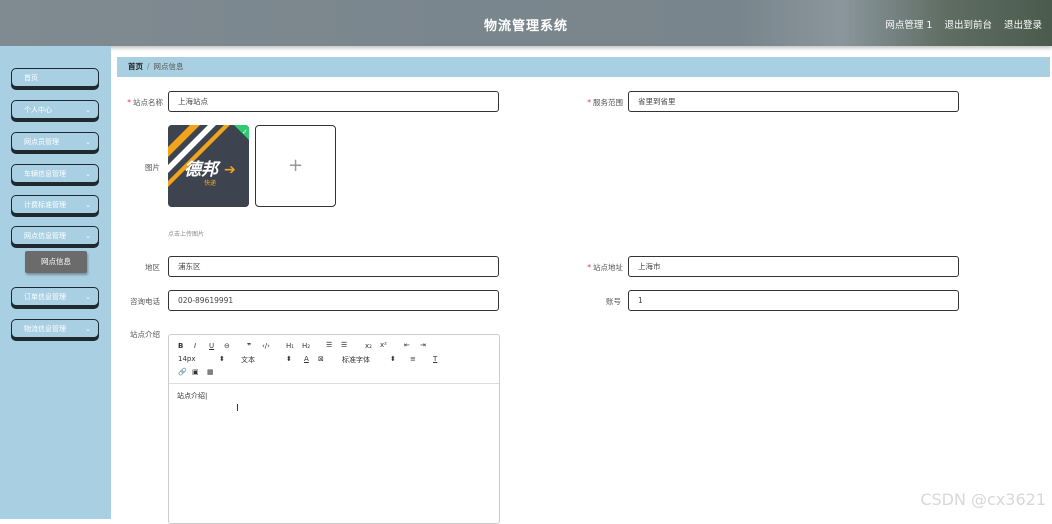 Image resolution: width=1052 pixels, height=524 pixels. I want to click on heading2-icon: H₂, so click(306, 346).